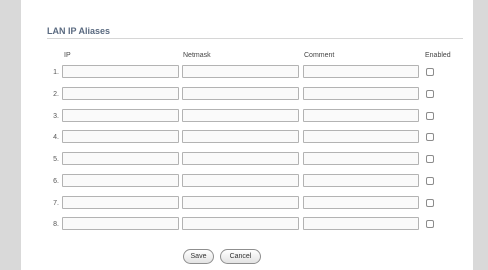  What do you see at coordinates (197, 55) in the screenshot?
I see `column-header-netmask: Netmask` at bounding box center [197, 55].